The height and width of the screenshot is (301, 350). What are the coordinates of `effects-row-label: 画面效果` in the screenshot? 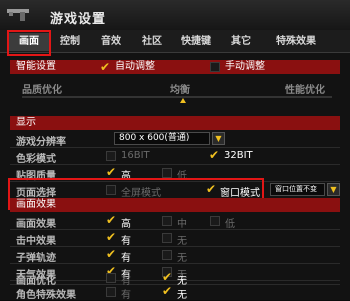 It's located at (36, 224).